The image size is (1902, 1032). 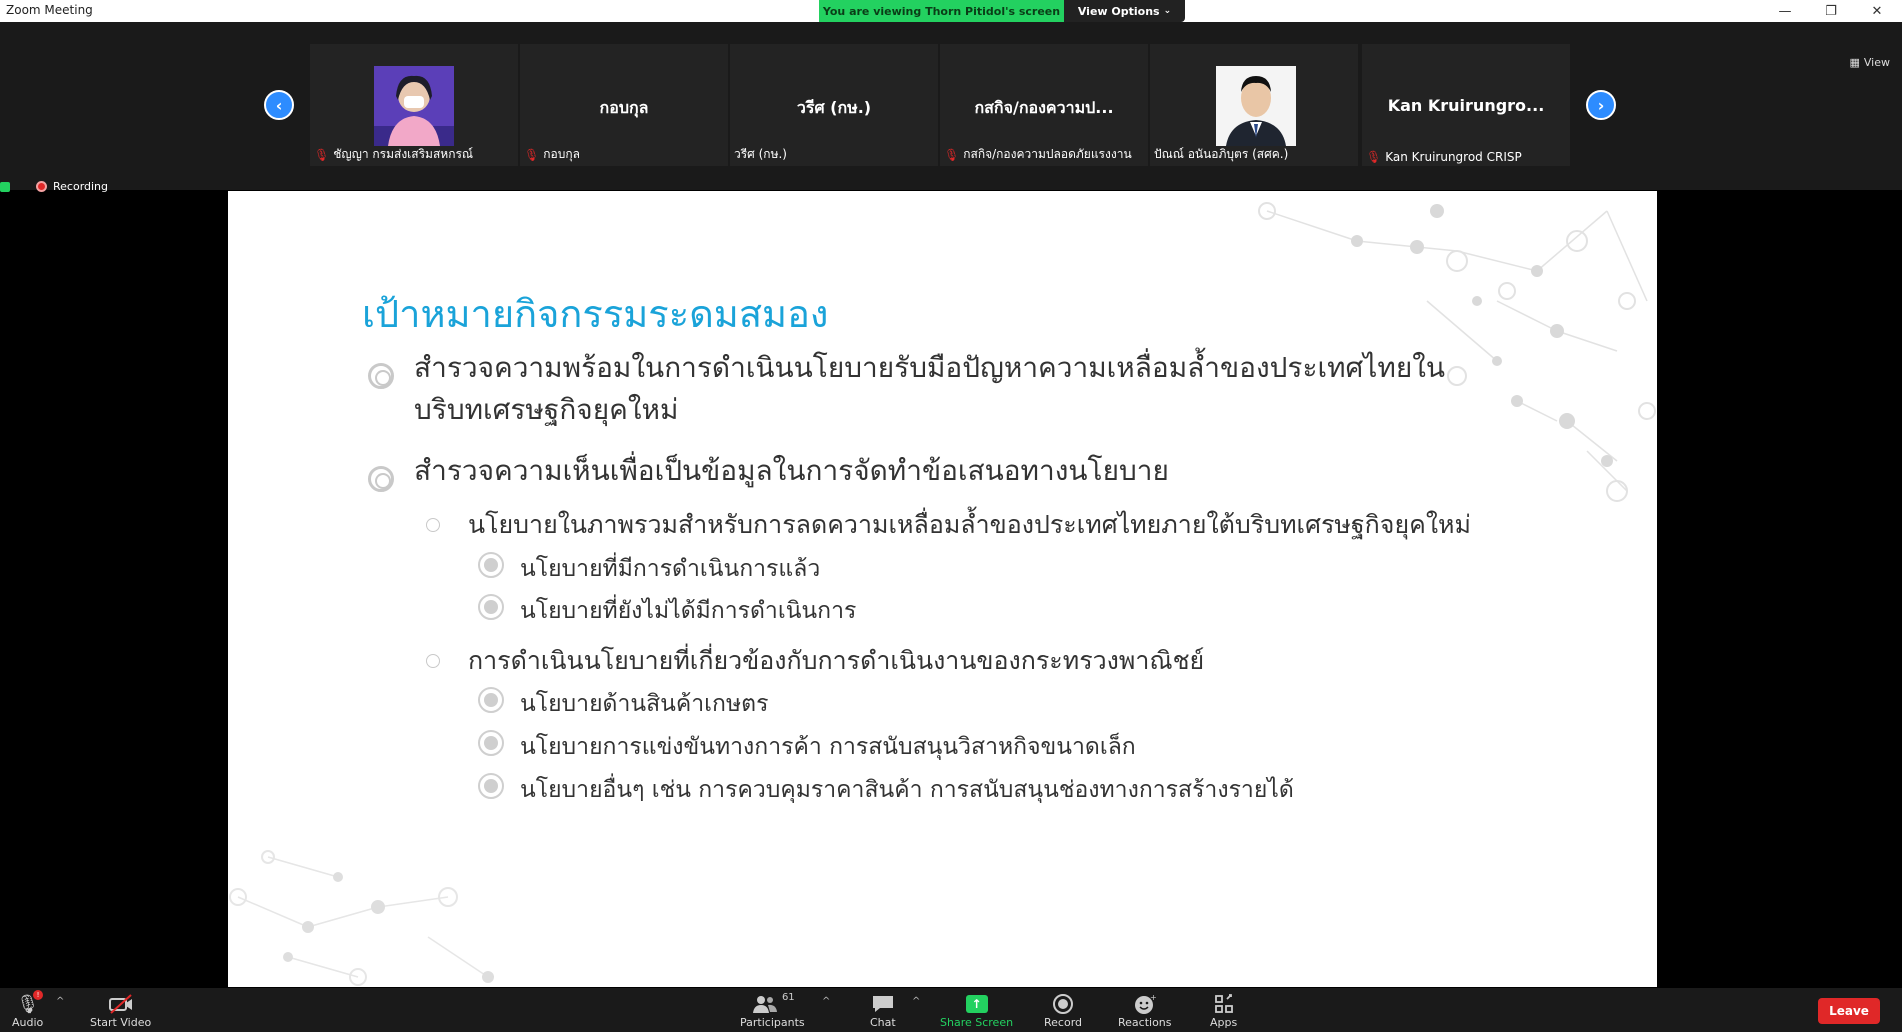 What do you see at coordinates (624, 107) in the screenshot?
I see `participant-display-name: กอบกุล` at bounding box center [624, 107].